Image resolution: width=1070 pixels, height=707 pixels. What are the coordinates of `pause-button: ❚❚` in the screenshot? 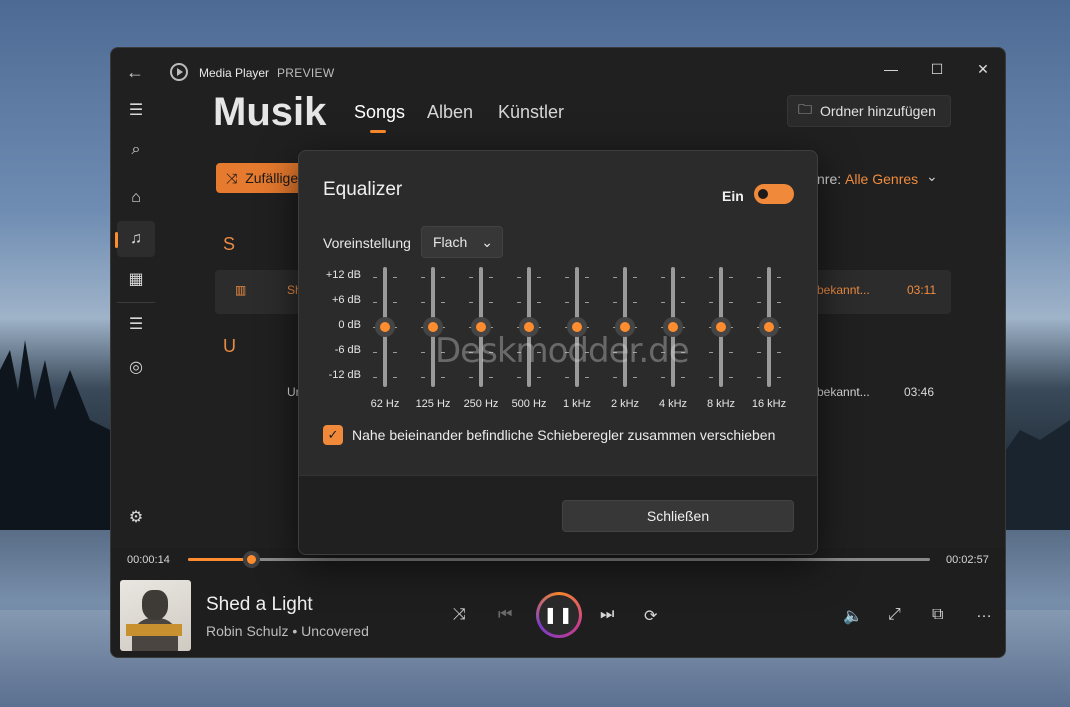 It's located at (559, 615).